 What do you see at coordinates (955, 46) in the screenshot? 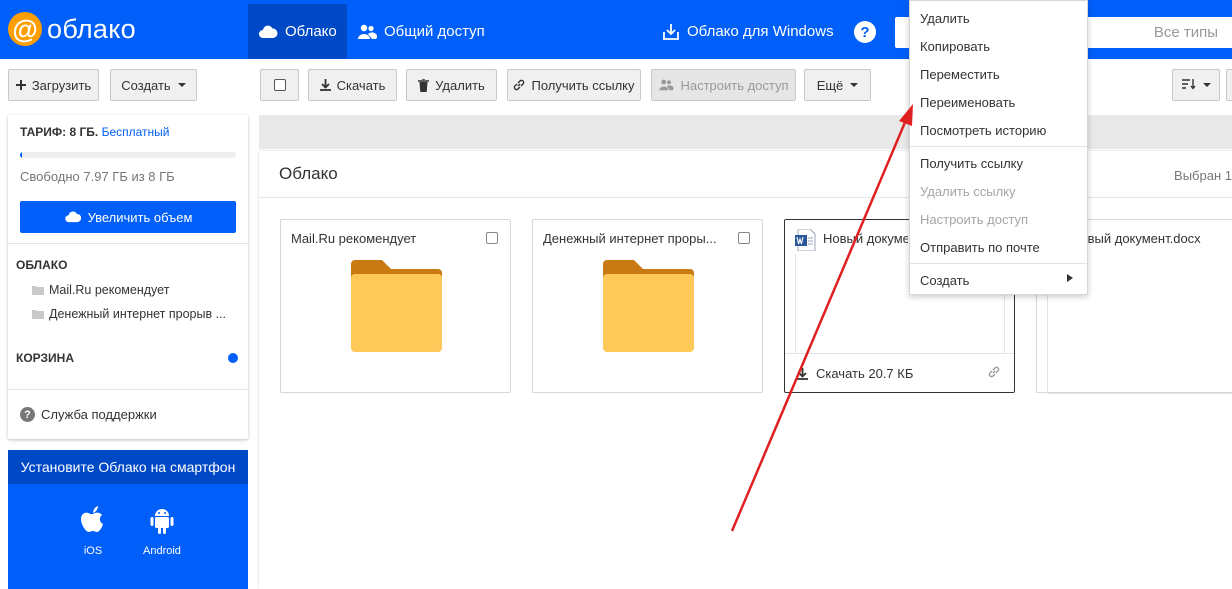
I see `menu-item-copy: Копировать` at bounding box center [955, 46].